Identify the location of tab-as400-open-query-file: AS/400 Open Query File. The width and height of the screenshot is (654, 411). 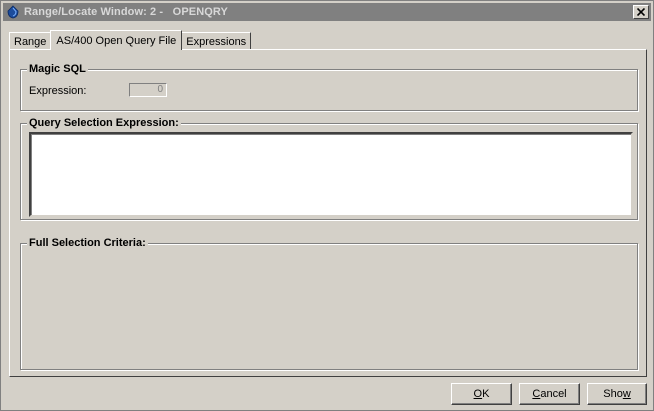
(116, 40).